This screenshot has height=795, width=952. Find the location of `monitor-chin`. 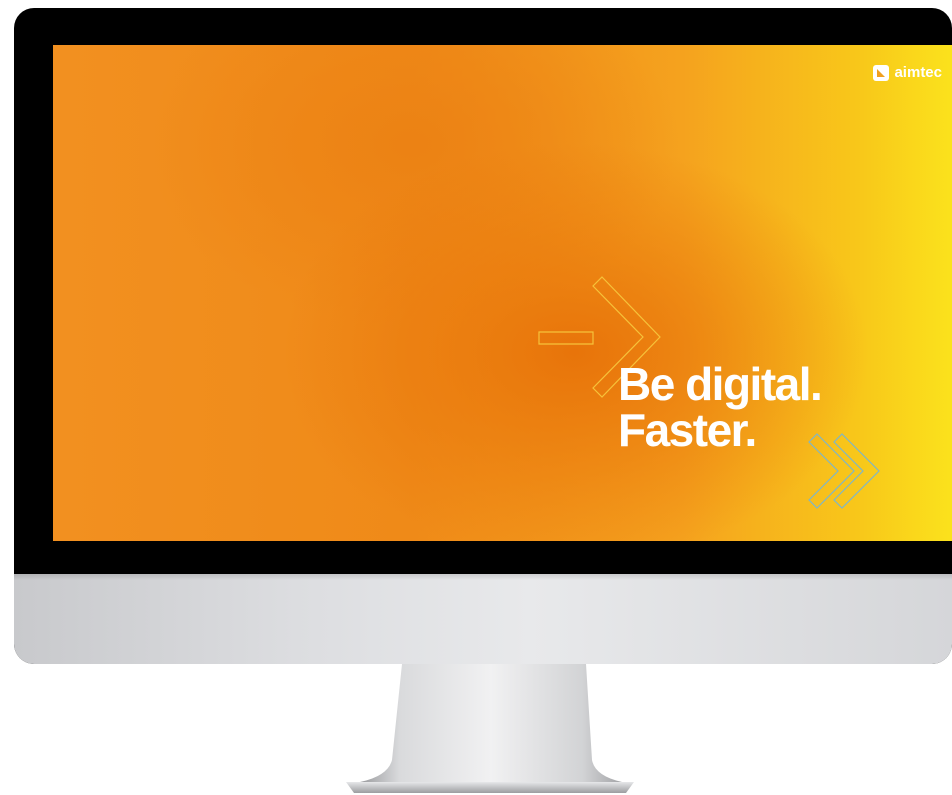

monitor-chin is located at coordinates (483, 619).